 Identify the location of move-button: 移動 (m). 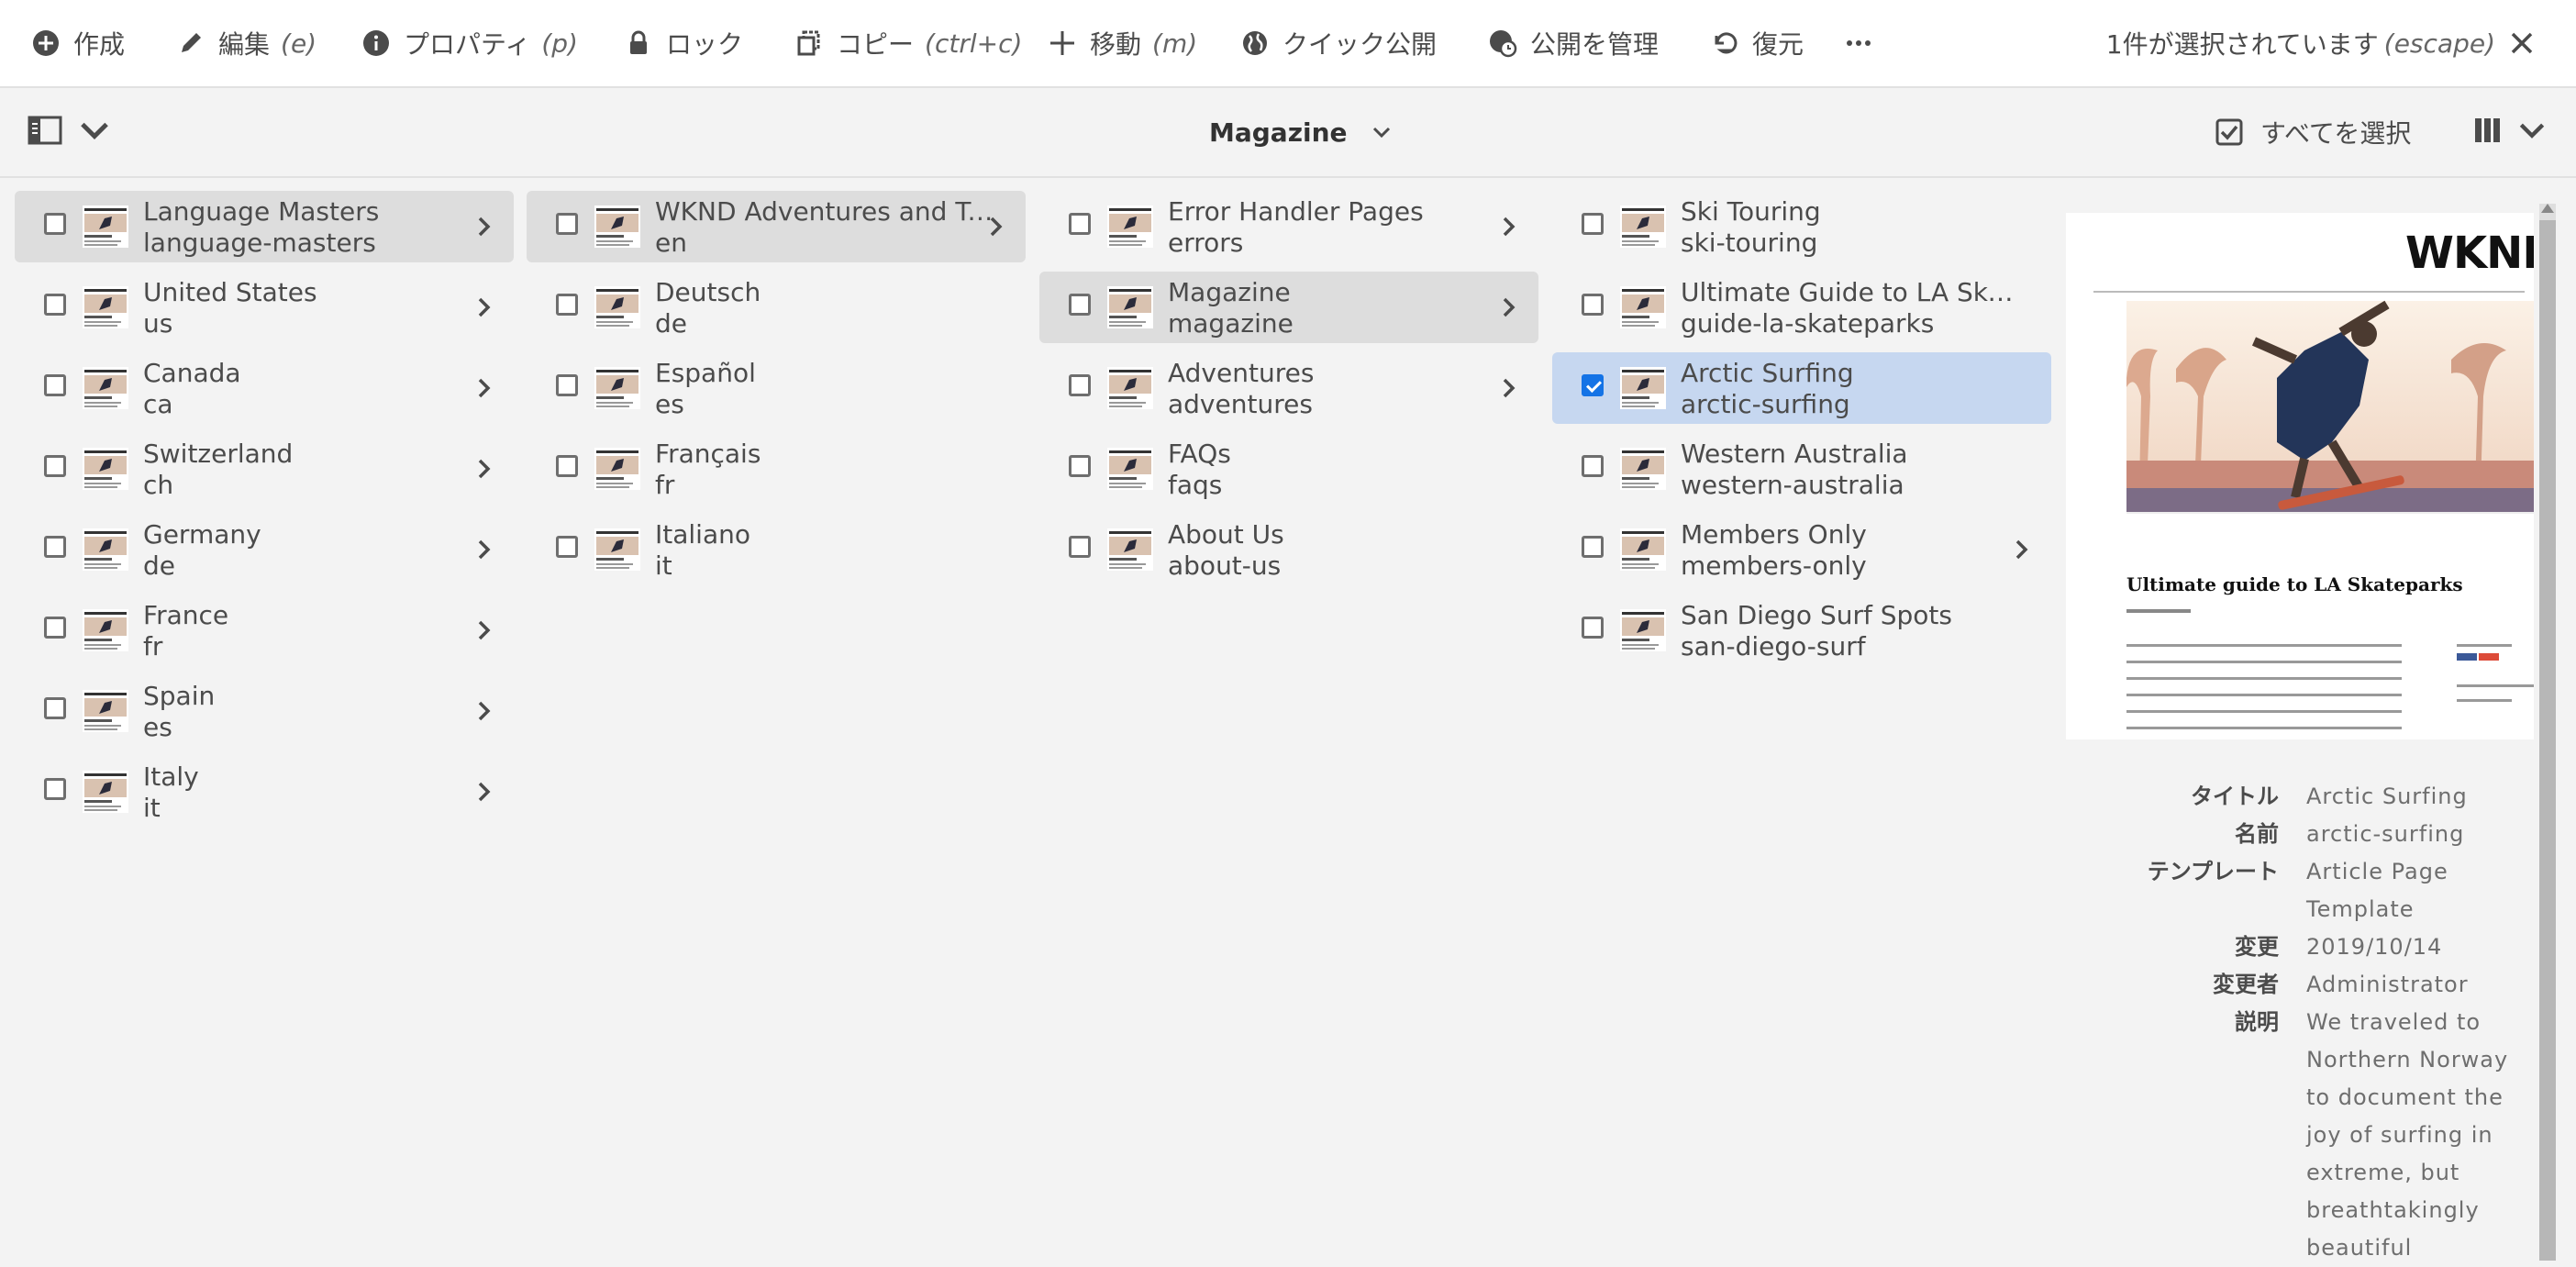
(1122, 43).